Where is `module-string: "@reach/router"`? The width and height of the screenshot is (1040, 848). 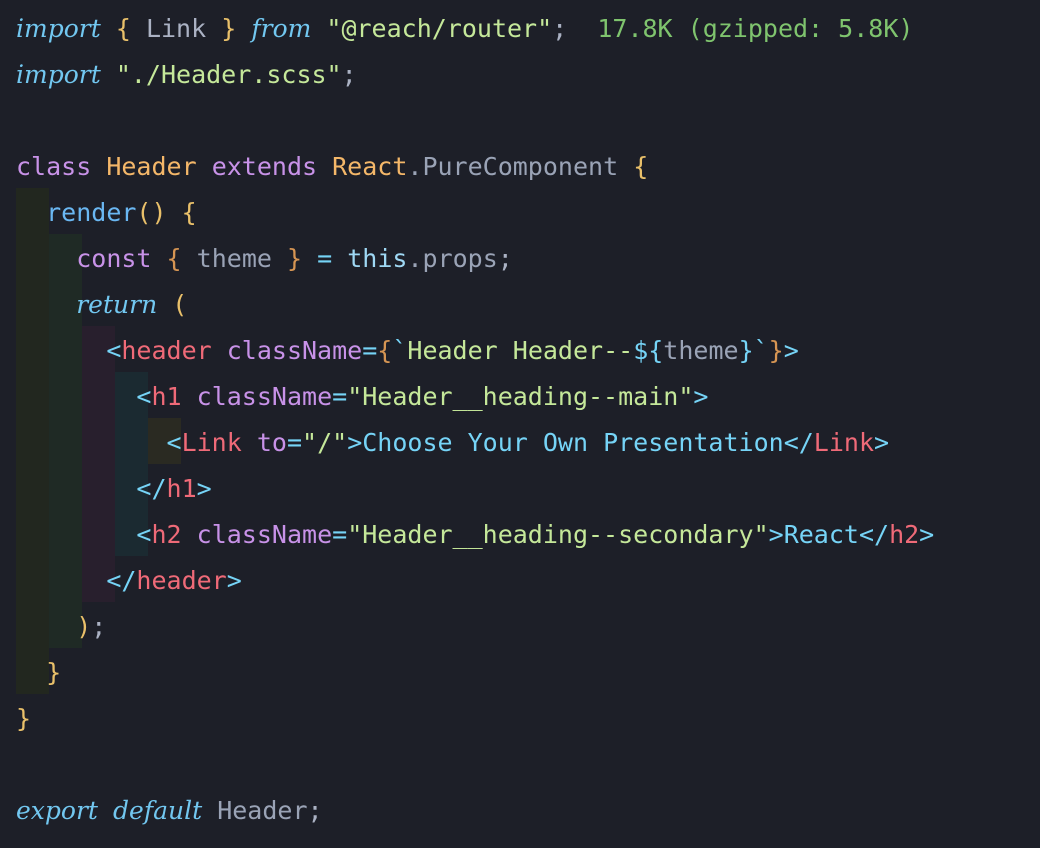 module-string: "@reach/router" is located at coordinates (439, 28).